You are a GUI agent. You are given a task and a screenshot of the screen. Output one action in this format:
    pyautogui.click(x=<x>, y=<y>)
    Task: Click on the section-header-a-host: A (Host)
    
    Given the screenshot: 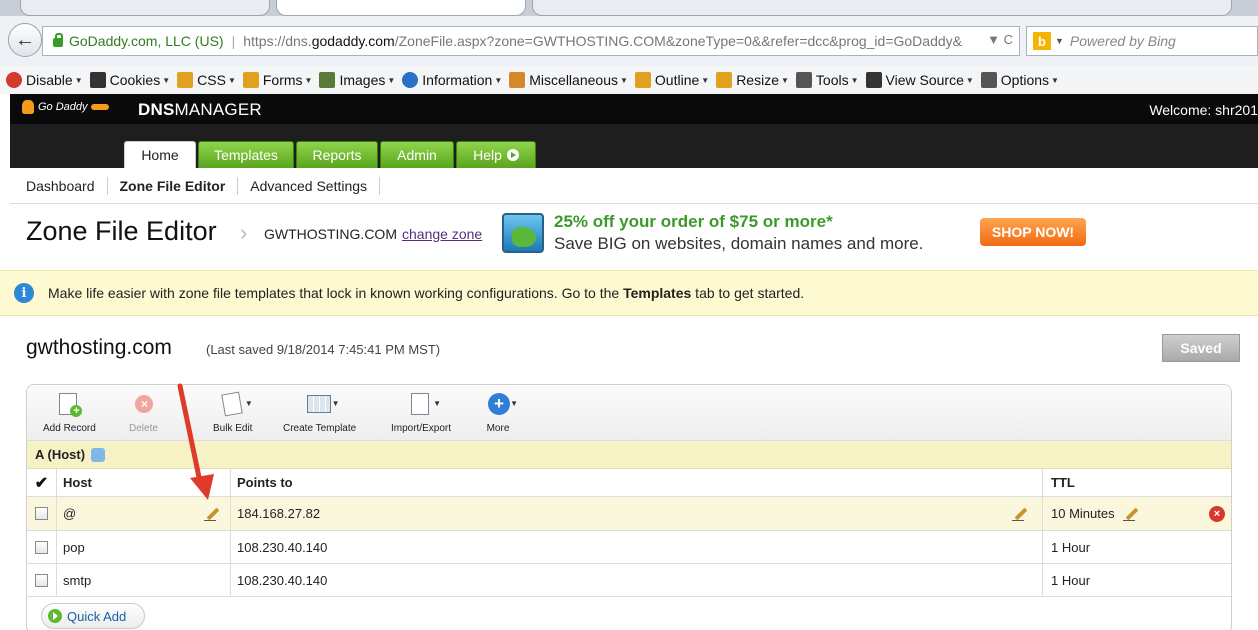 What is the action you would take?
    pyautogui.click(x=629, y=455)
    